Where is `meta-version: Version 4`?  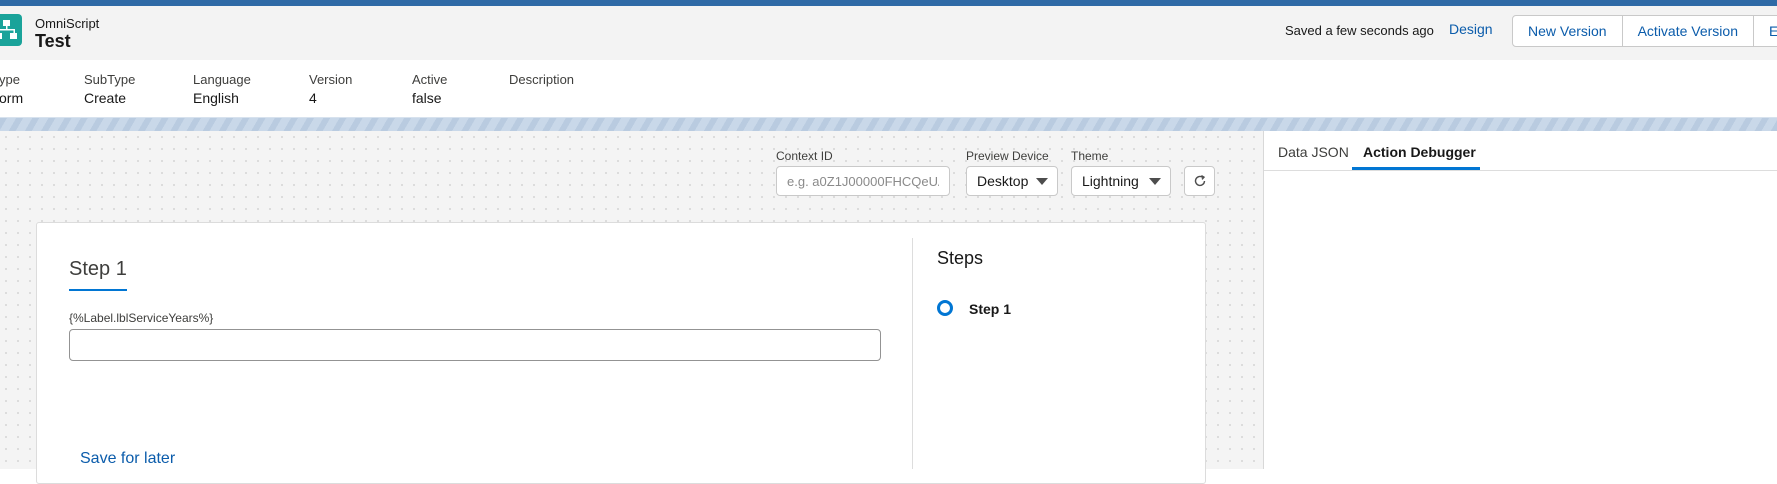 meta-version: Version 4 is located at coordinates (330, 89).